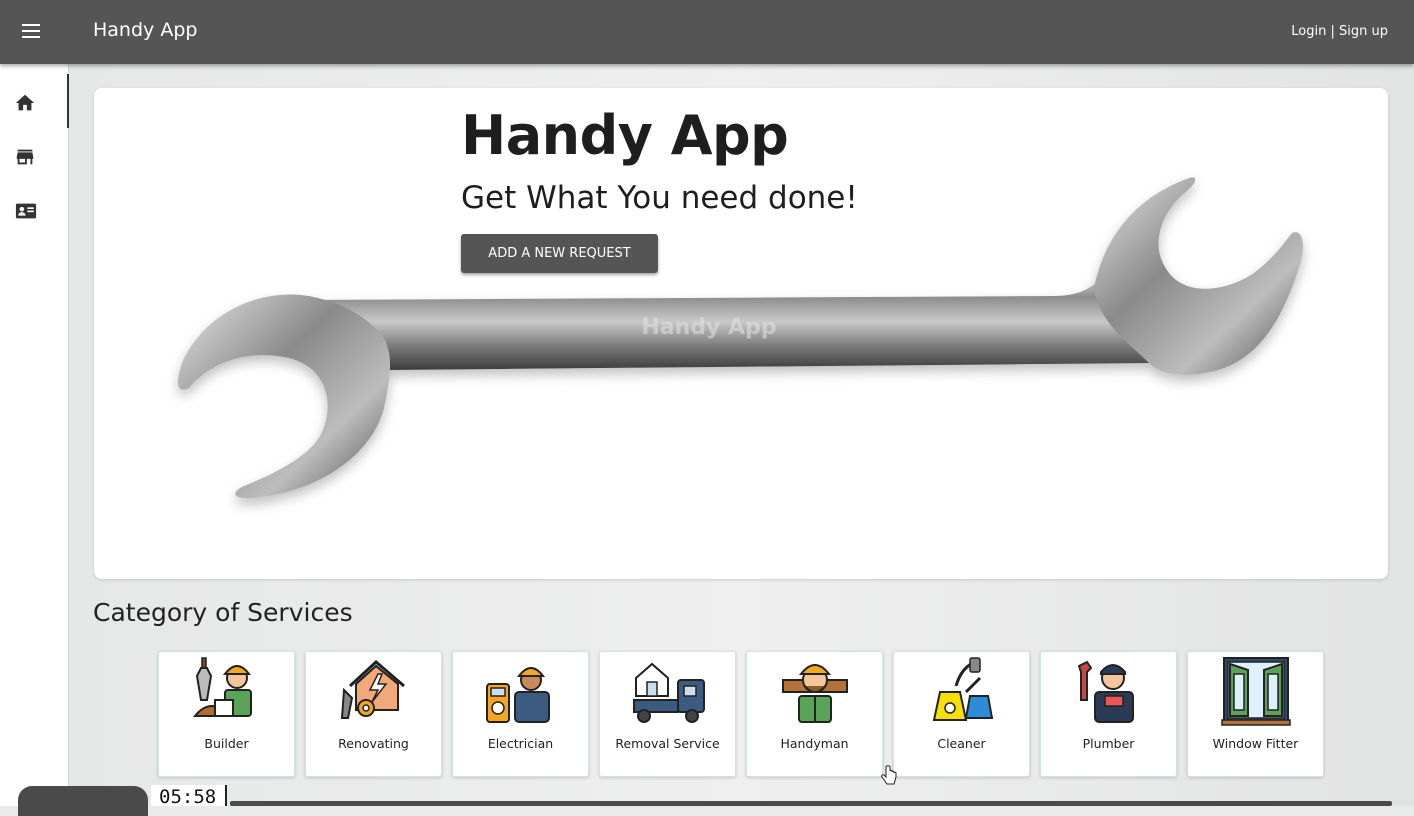 The width and height of the screenshot is (1414, 816). I want to click on category-label: Removal Service, so click(667, 743).